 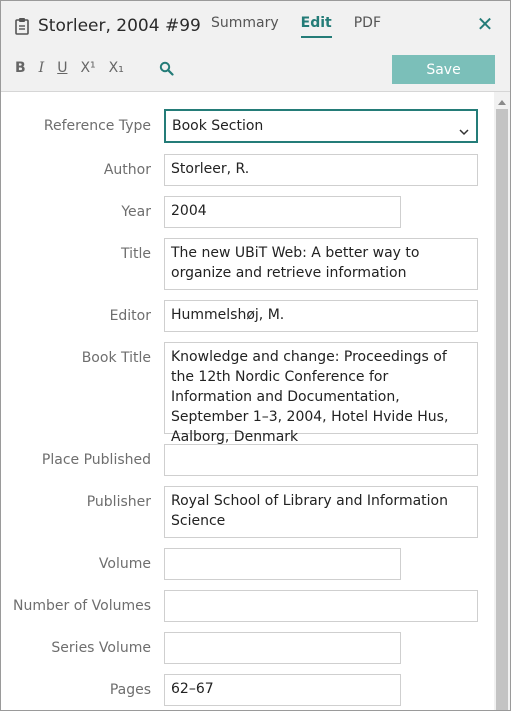 I want to click on pages-field: 62–67, so click(x=282, y=690).